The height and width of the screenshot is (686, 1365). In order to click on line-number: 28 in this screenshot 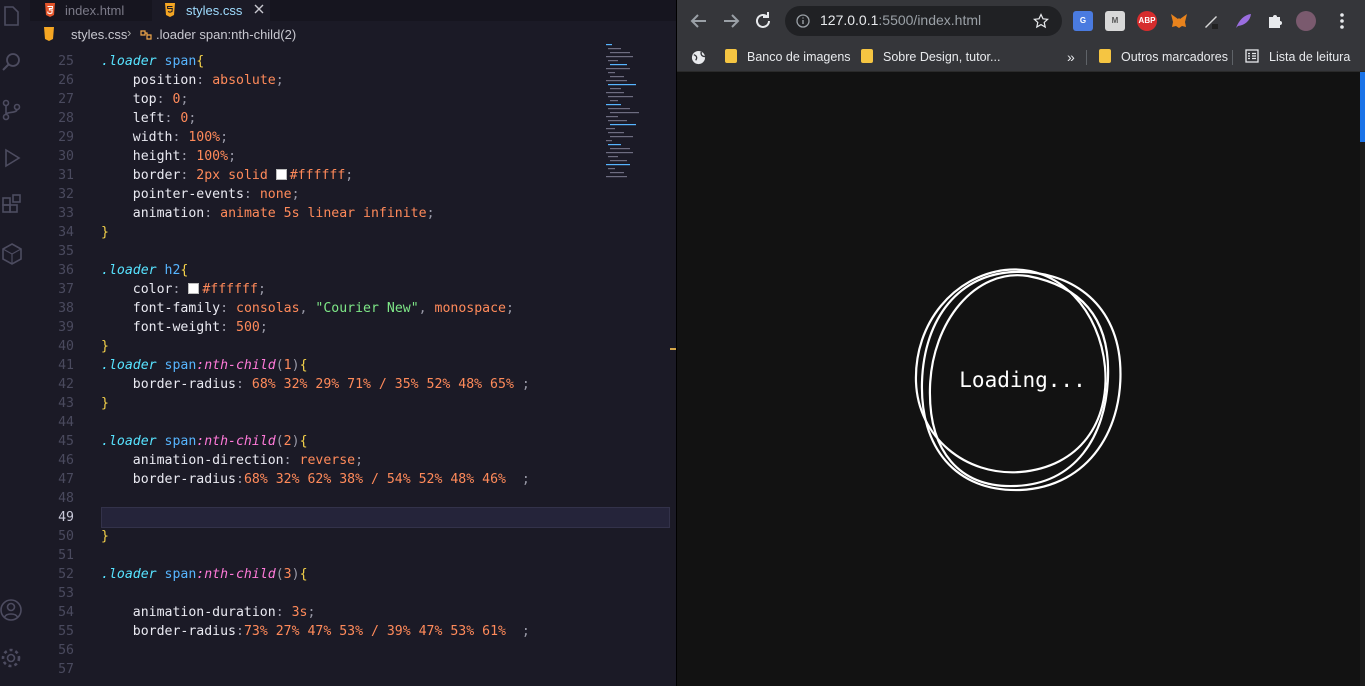, I will do `click(66, 118)`.